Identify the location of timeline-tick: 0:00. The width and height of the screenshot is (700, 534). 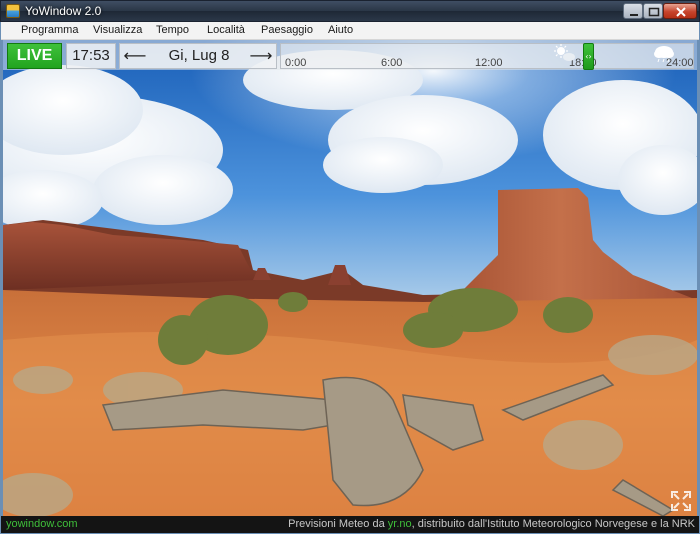
(296, 63).